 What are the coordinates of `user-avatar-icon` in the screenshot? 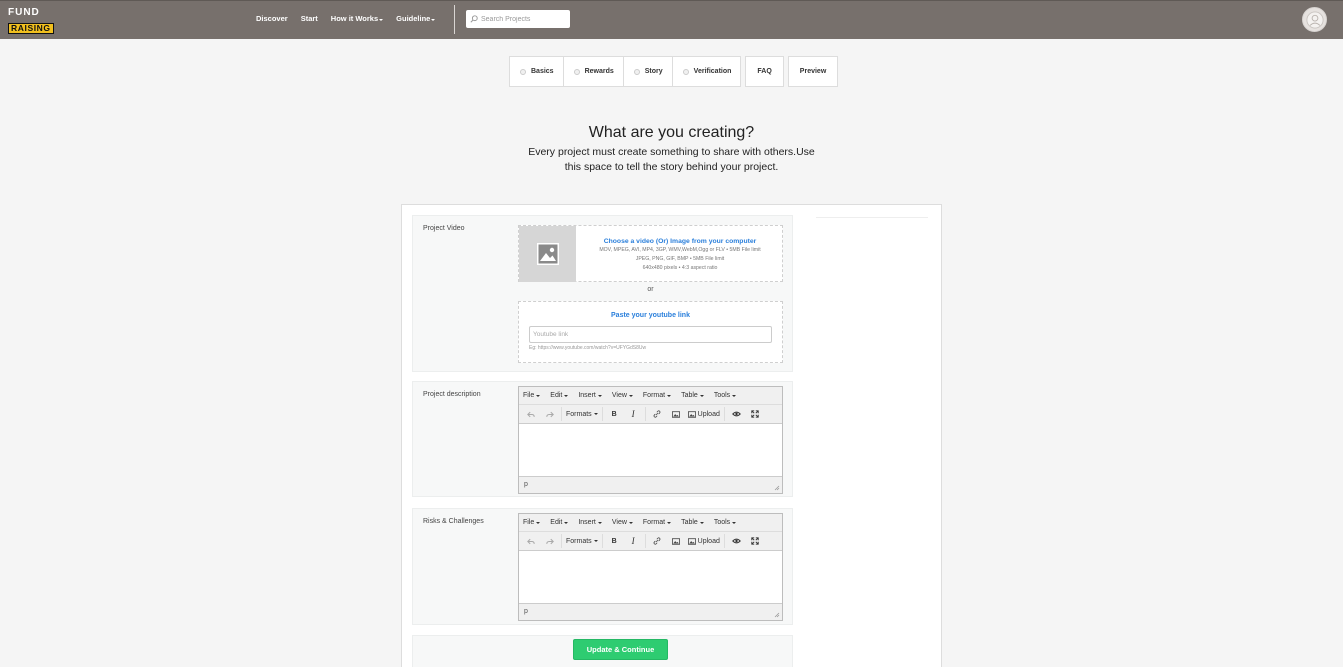 It's located at (1314, 19).